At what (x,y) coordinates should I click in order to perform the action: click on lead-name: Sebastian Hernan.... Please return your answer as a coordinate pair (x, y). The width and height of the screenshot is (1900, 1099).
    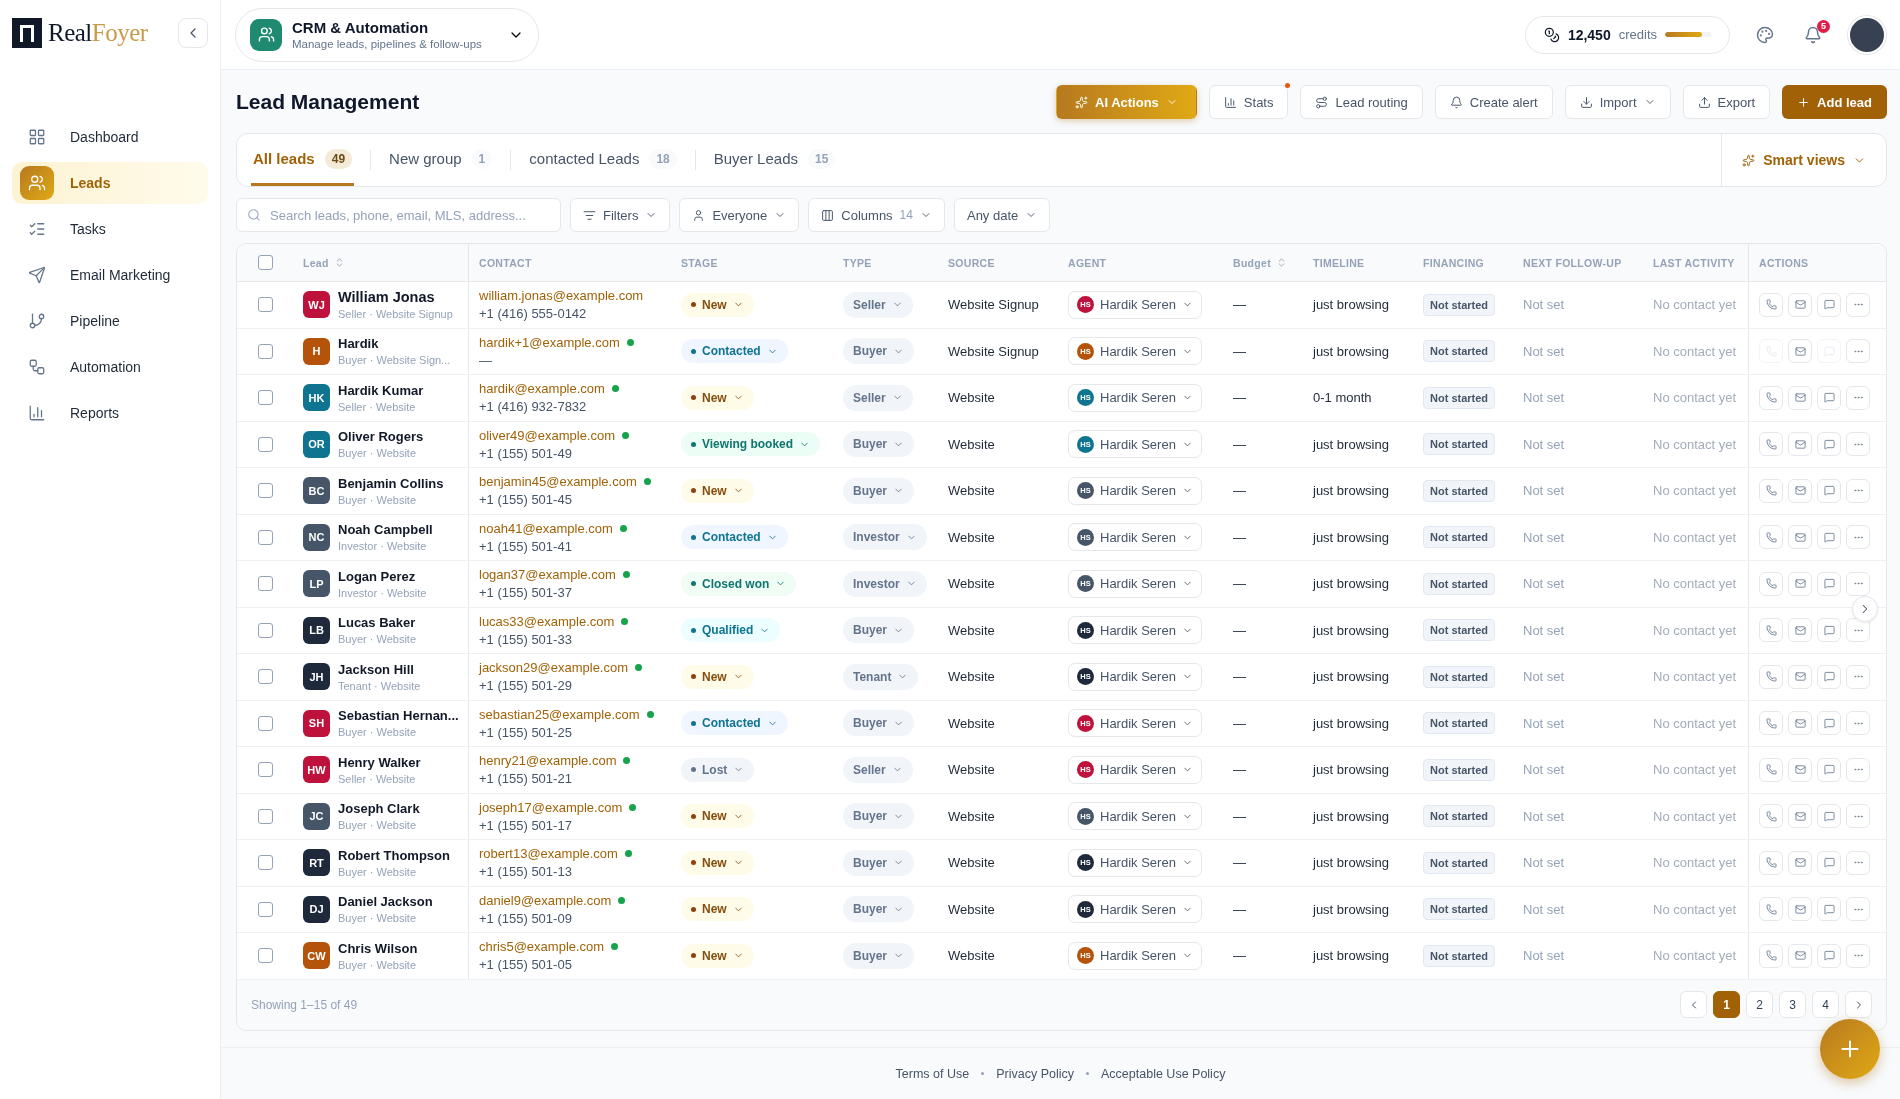
    Looking at the image, I should click on (398, 716).